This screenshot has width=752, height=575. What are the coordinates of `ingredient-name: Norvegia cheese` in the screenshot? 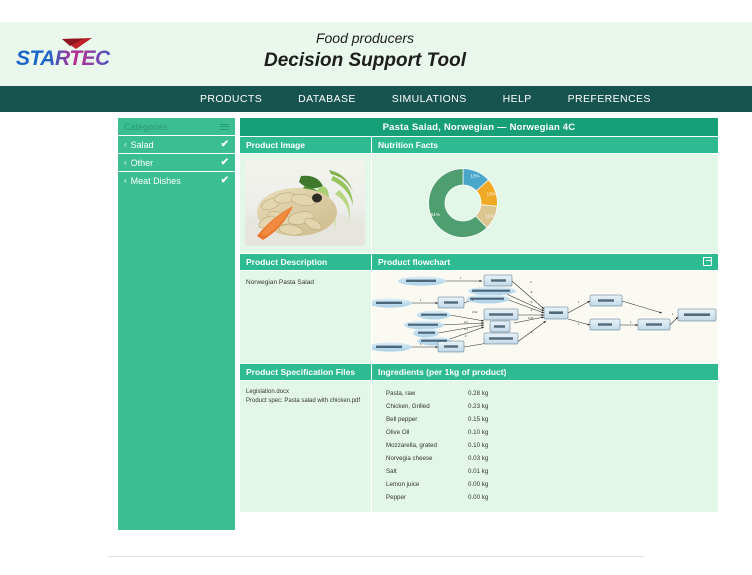 It's located at (409, 458).